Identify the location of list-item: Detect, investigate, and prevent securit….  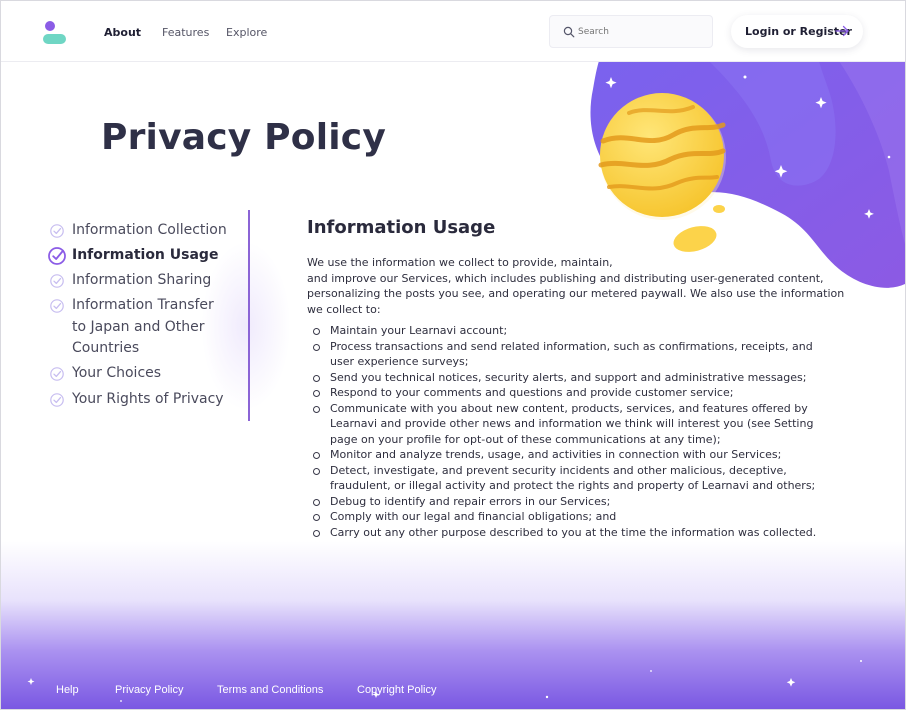
(567, 478).